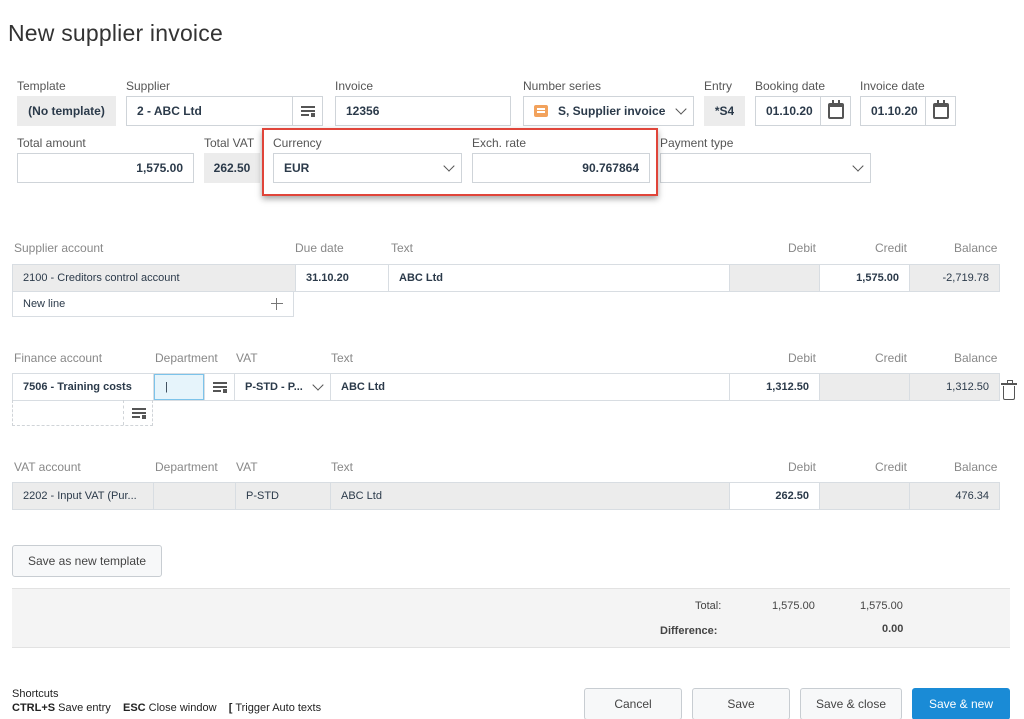 This screenshot has height=719, width=1024. What do you see at coordinates (954, 278) in the screenshot?
I see `balance-cell: -2,719.78` at bounding box center [954, 278].